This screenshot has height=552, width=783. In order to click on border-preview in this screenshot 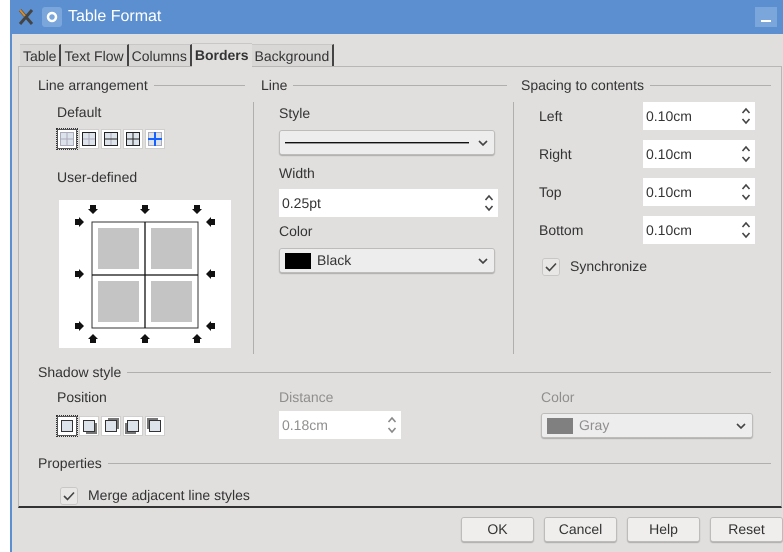, I will do `click(145, 274)`.